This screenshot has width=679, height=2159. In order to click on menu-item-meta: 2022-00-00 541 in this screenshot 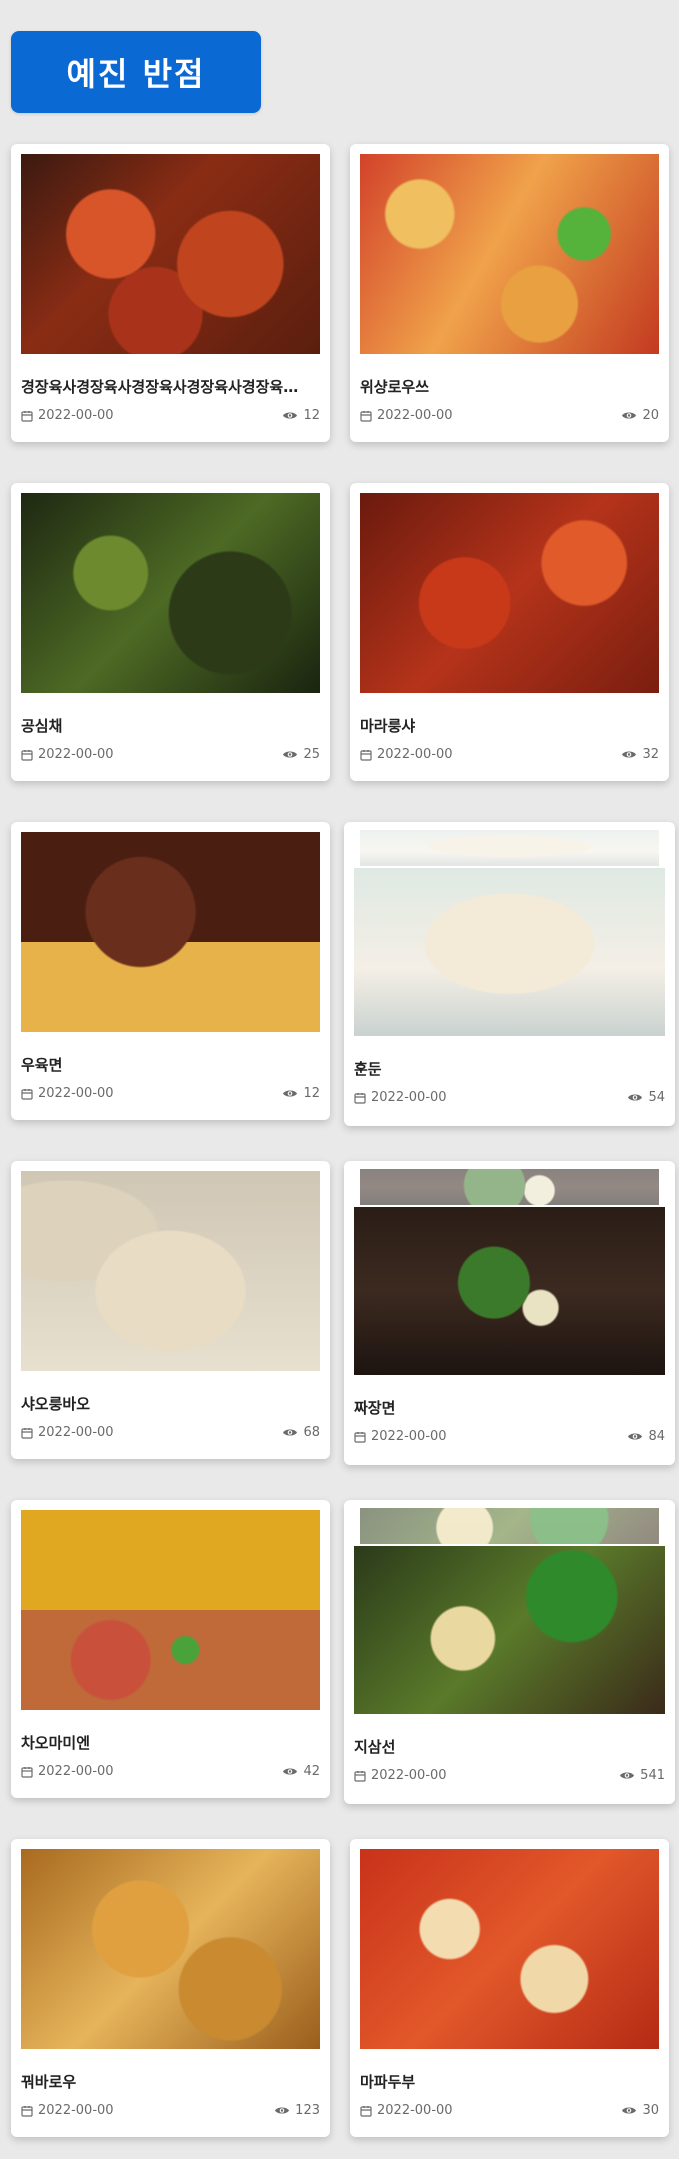, I will do `click(509, 1775)`.